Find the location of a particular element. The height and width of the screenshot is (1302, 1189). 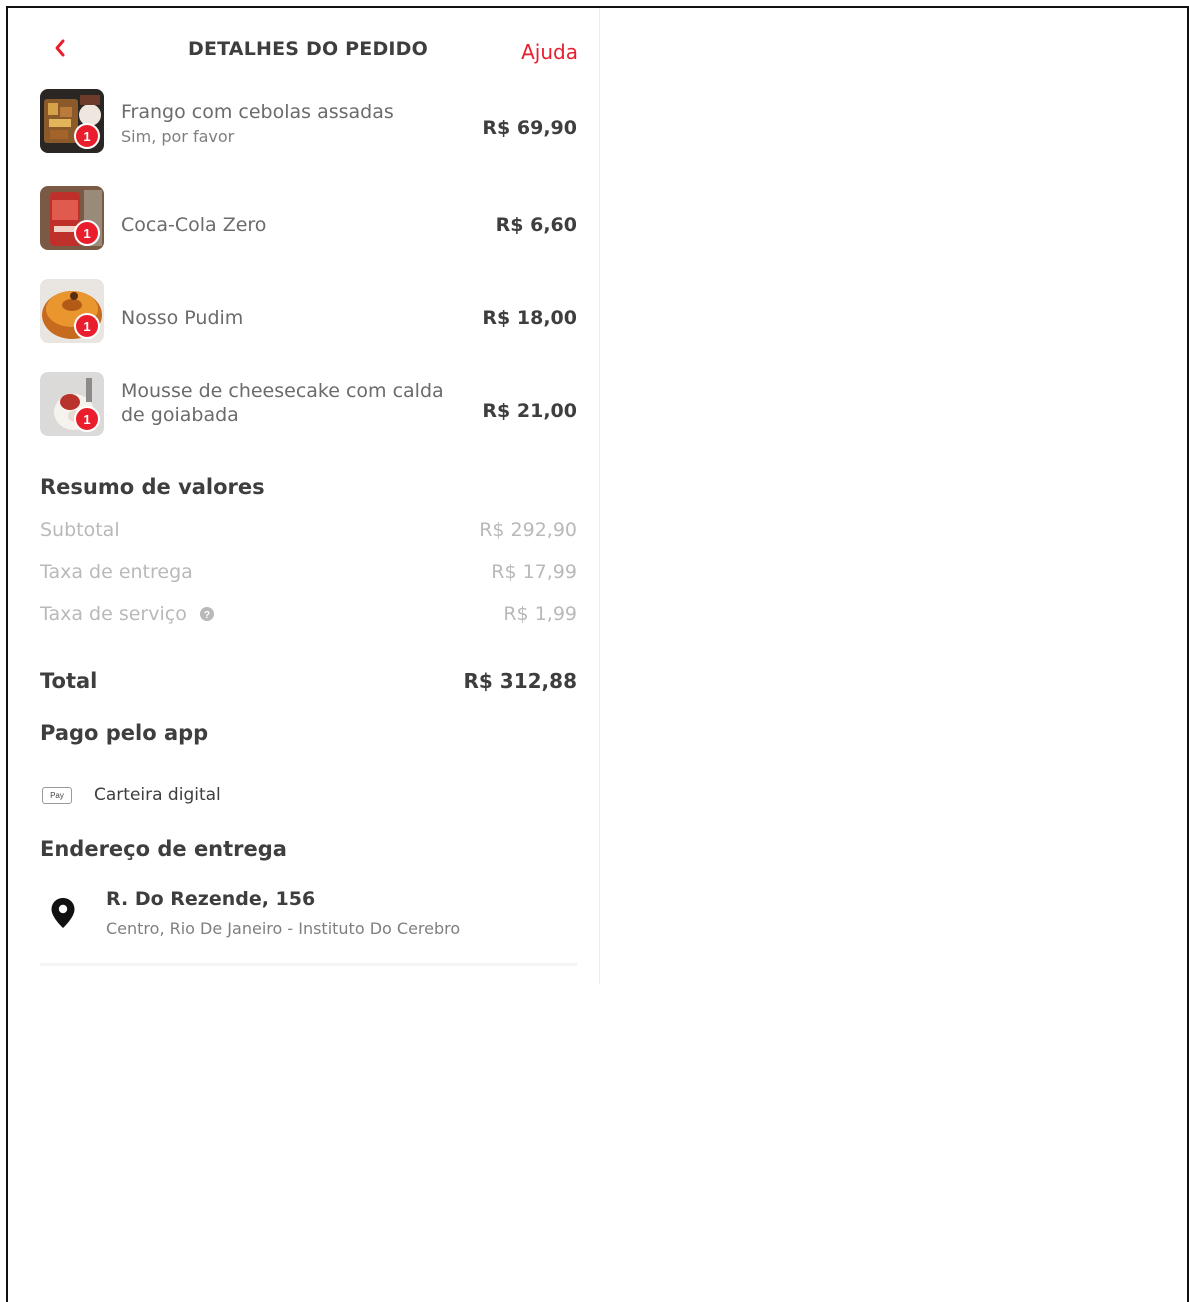

wallet-pay-icon-text: Pay is located at coordinates (57, 795).